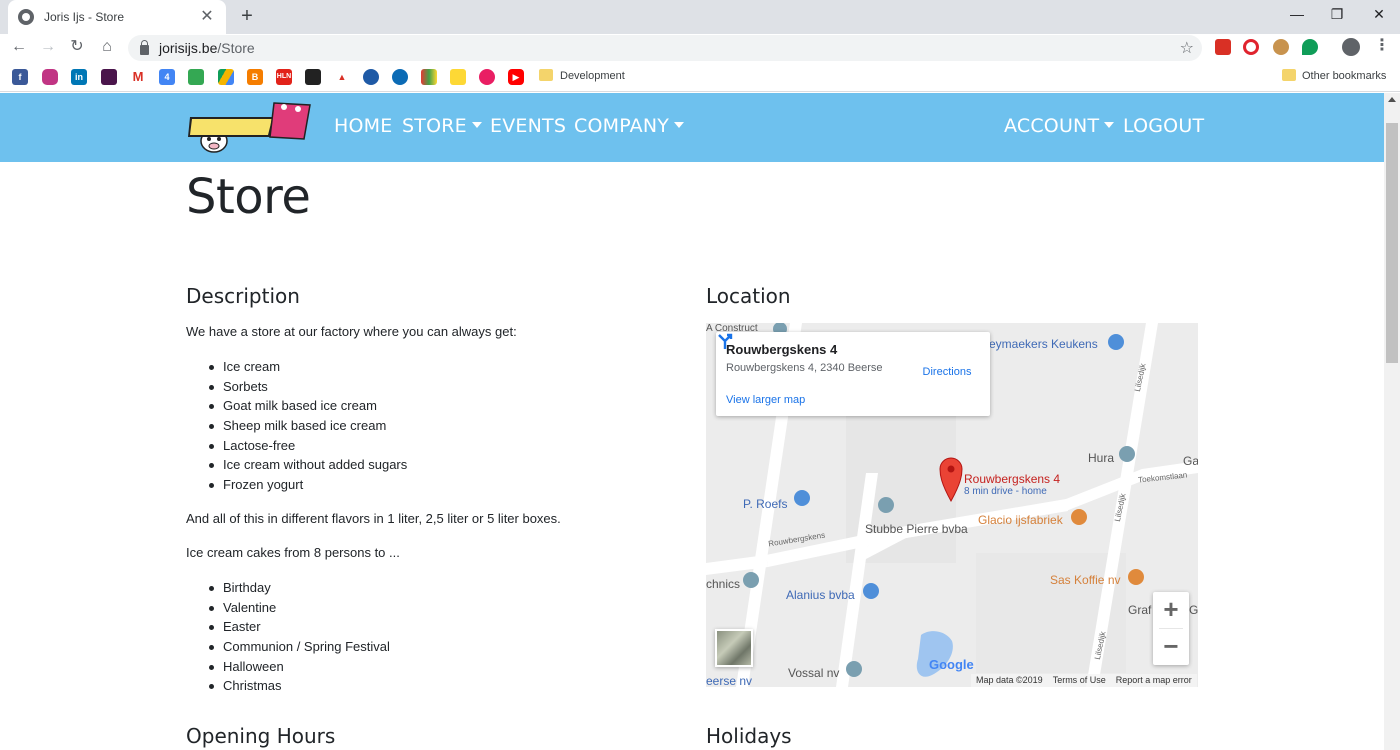 The height and width of the screenshot is (750, 1400). What do you see at coordinates (1085, 580) in the screenshot?
I see `map-poi: Sas Koffie nv` at bounding box center [1085, 580].